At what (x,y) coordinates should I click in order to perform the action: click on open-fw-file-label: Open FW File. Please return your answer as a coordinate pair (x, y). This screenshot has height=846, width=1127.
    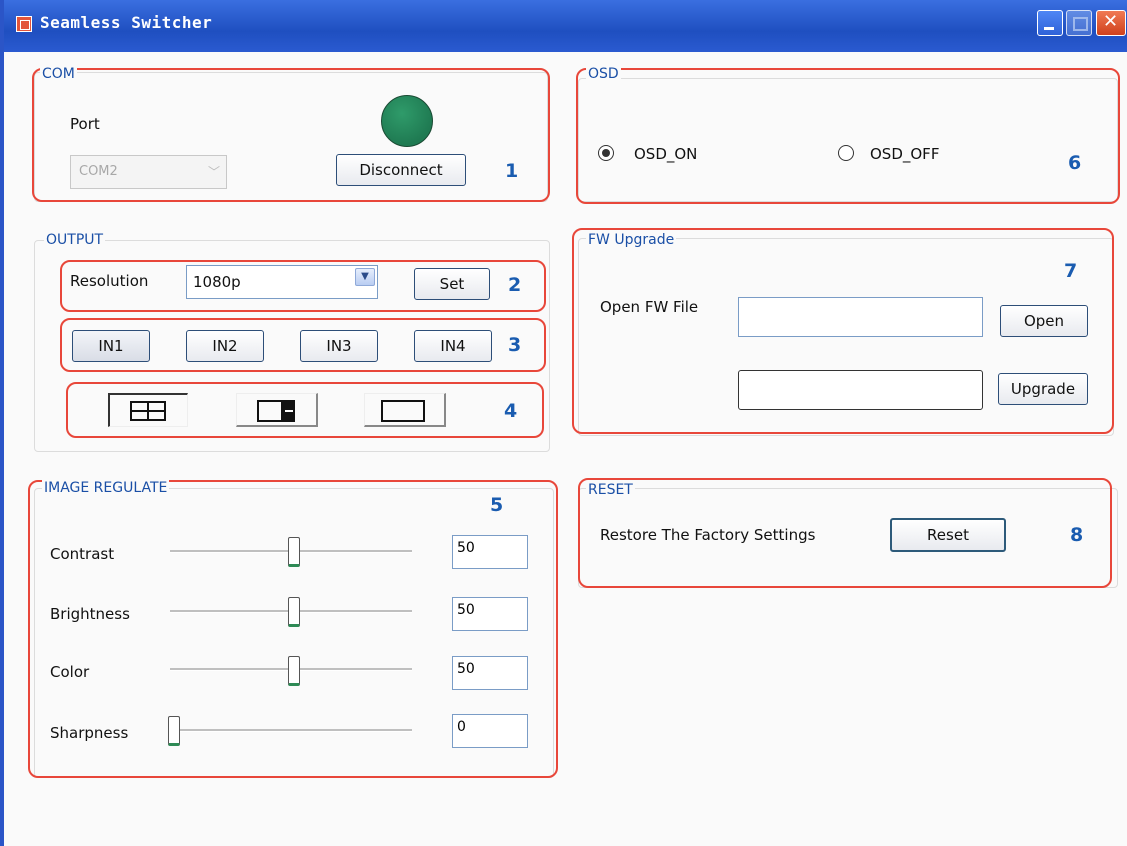
    Looking at the image, I should click on (649, 307).